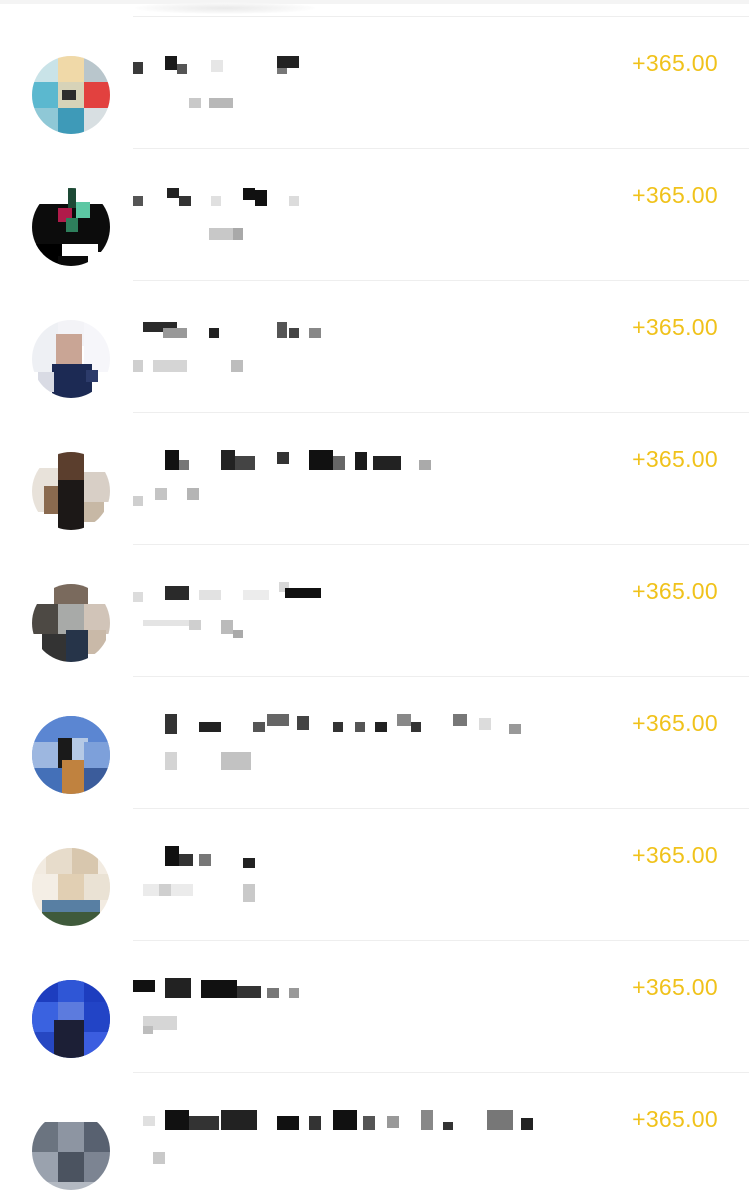  What do you see at coordinates (374, 2) in the screenshot?
I see `top-edge` at bounding box center [374, 2].